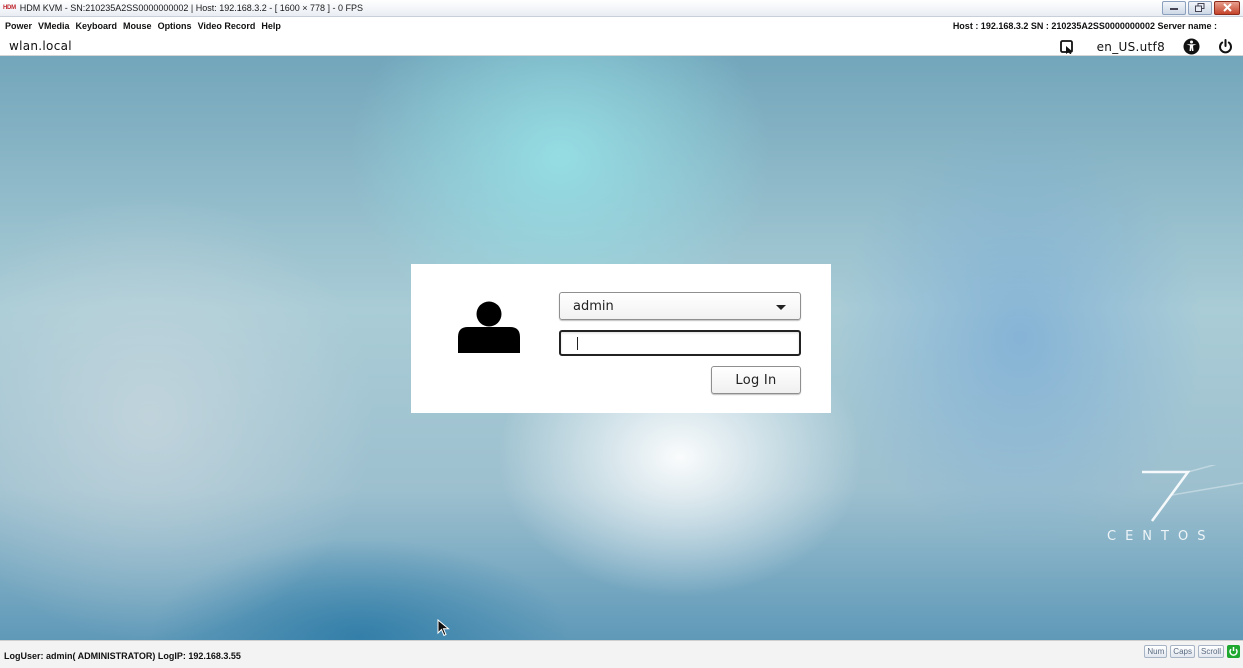  I want to click on app-logo: HDM, so click(9, 8).